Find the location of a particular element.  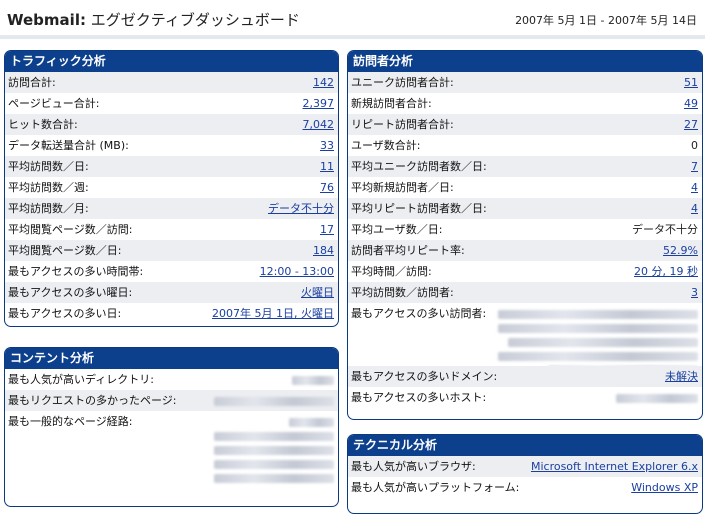

stat-label: 訪問合計: is located at coordinates (32, 82).